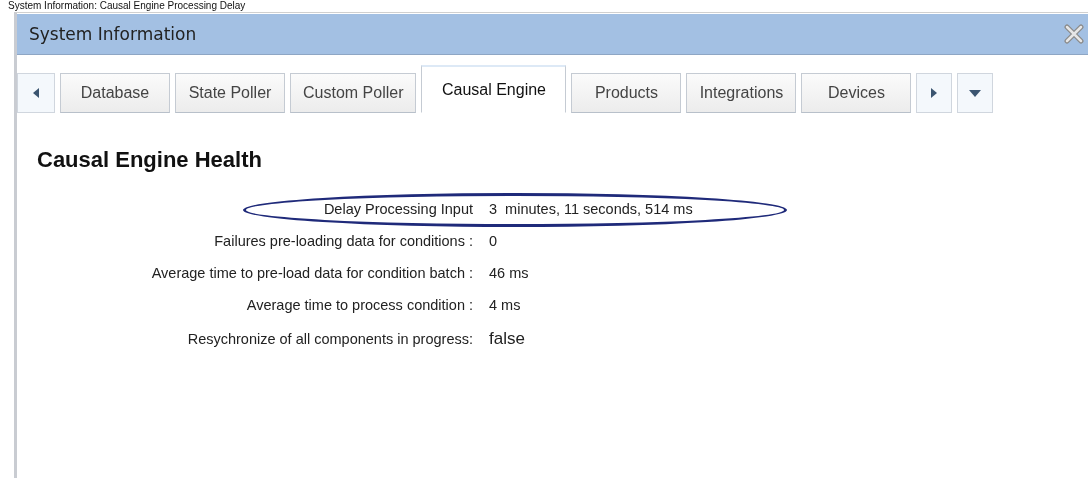 The height and width of the screenshot is (478, 1088). Describe the element at coordinates (353, 93) in the screenshot. I see `tab: Custom Poller` at that location.